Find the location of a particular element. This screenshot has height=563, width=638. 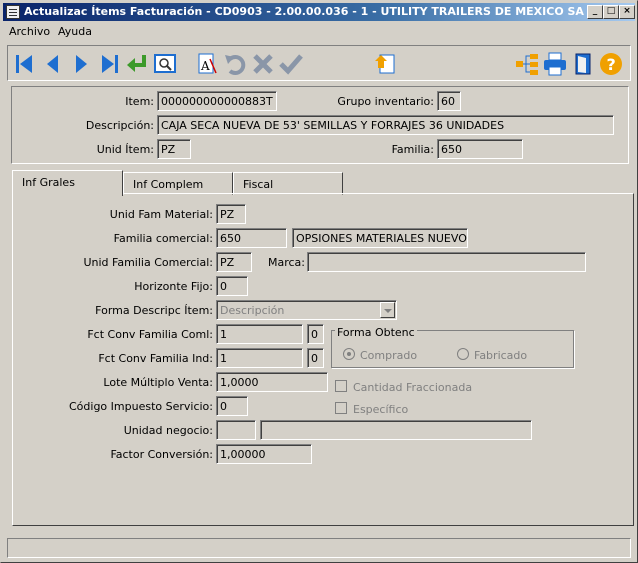

maximize-button: □ is located at coordinates (611, 12).